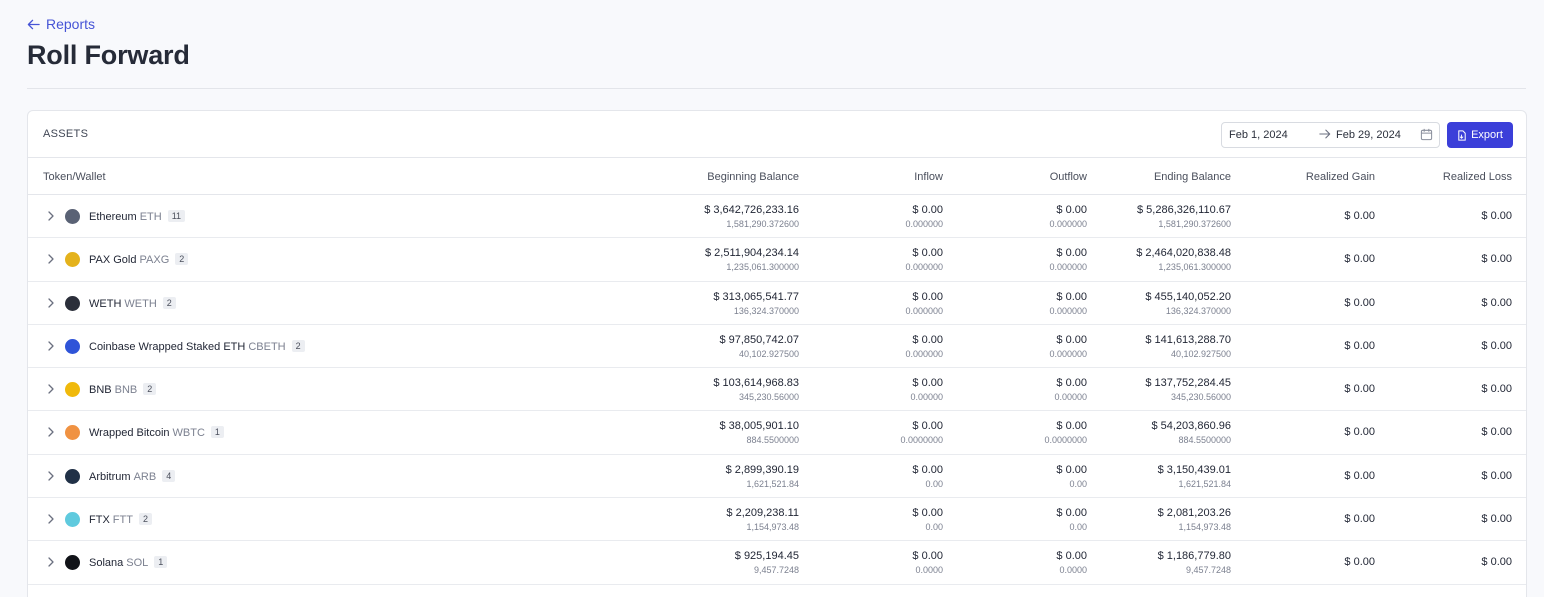 This screenshot has height=597, width=1544. I want to click on cell-beginning-balance: $ 925,194.45 9,457.7248, so click(729, 562).